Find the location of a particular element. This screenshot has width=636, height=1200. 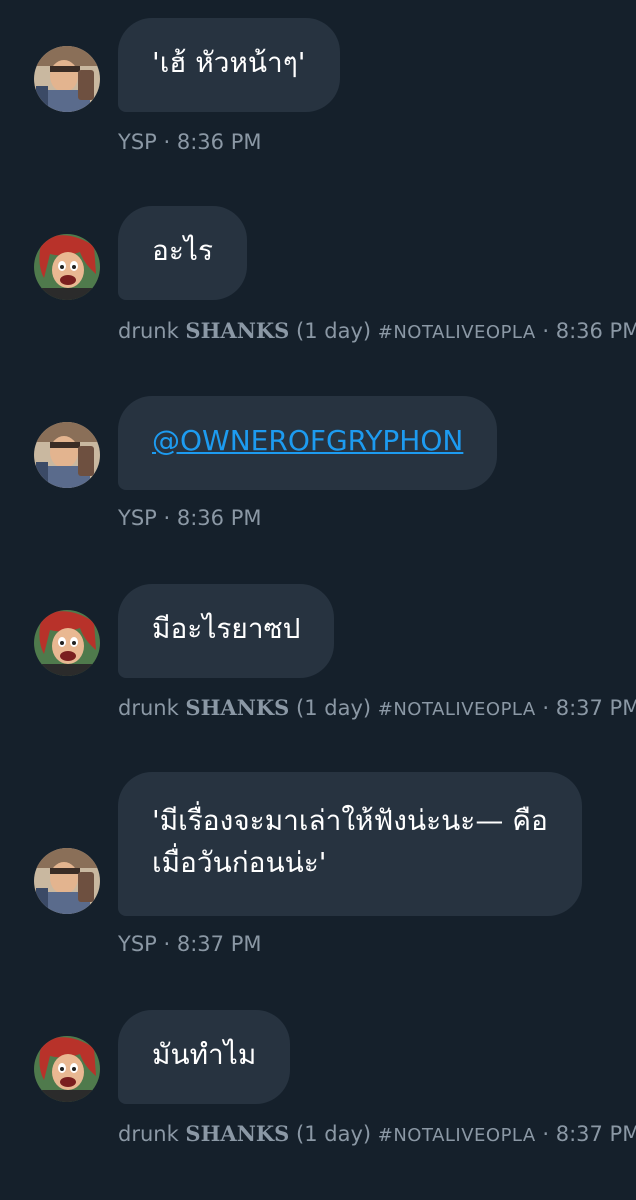

message-text: มีอะไรยาซป is located at coordinates (226, 628).